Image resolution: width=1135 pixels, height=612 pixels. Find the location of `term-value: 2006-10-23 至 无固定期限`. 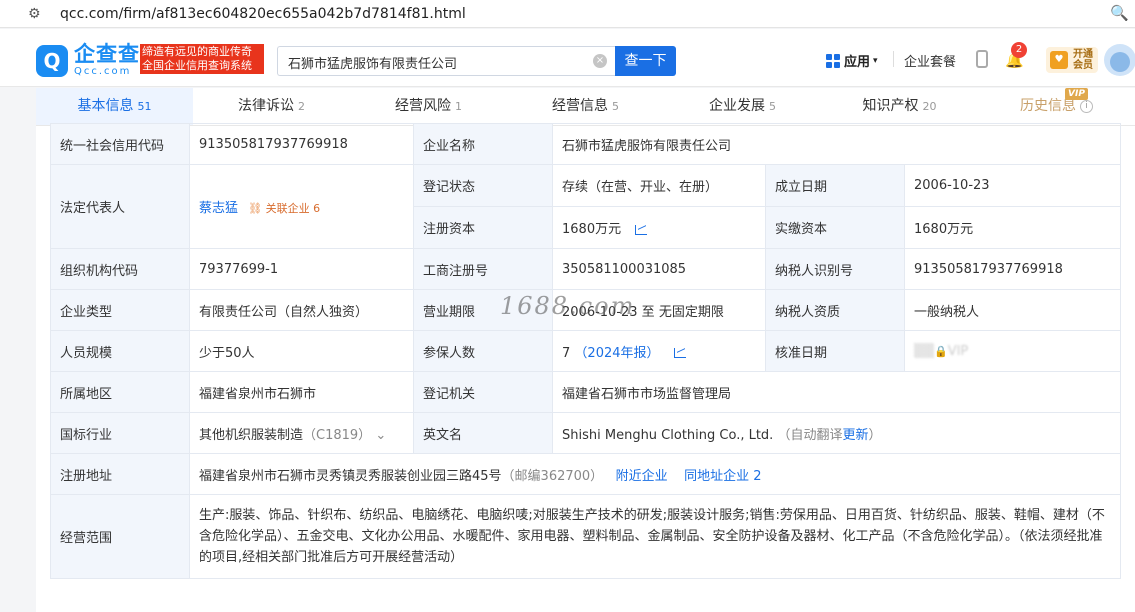

term-value: 2006-10-23 至 无固定期限 is located at coordinates (659, 310).